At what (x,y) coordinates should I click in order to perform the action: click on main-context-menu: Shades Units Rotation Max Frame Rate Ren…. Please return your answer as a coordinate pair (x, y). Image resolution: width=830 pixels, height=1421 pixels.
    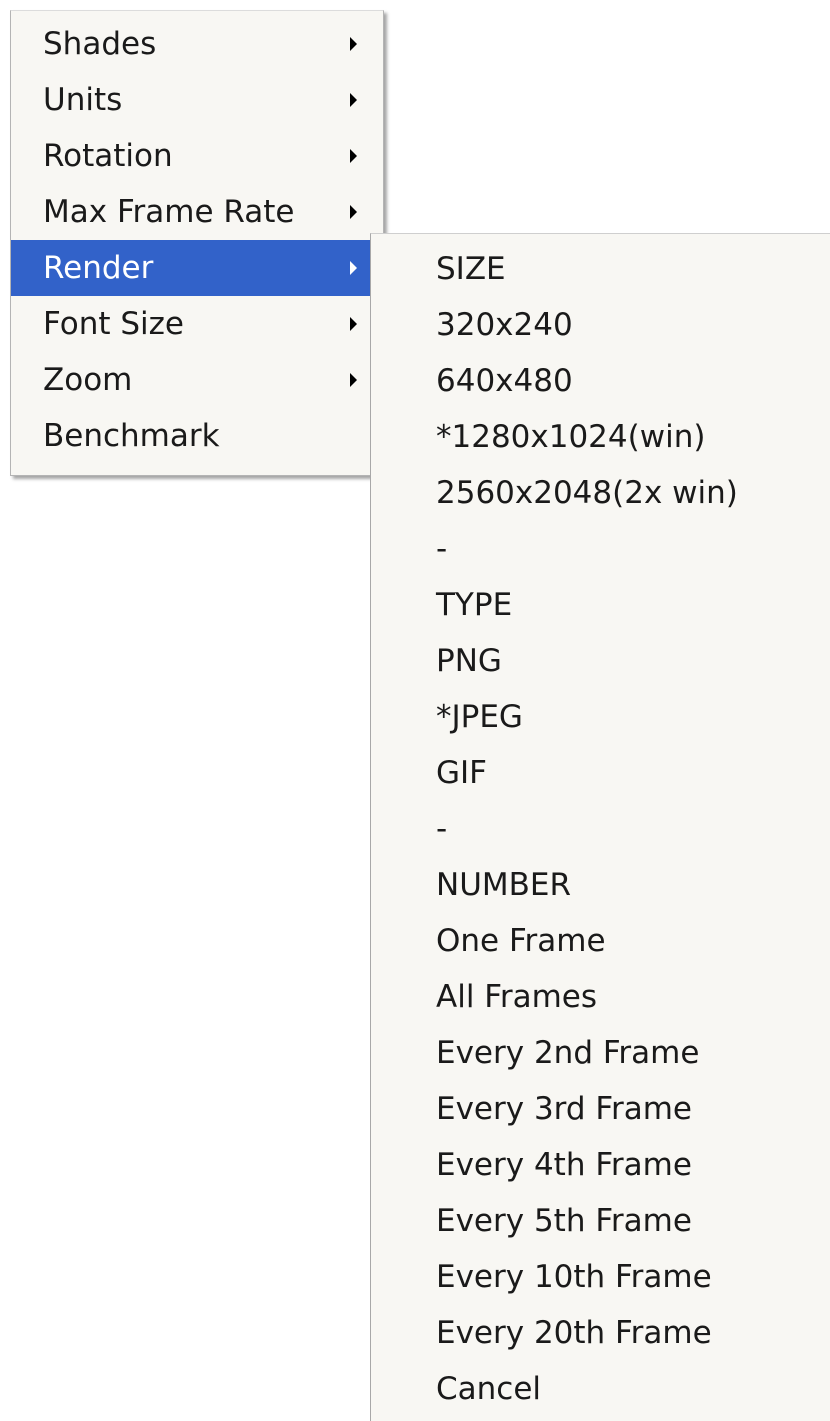
    Looking at the image, I should click on (197, 243).